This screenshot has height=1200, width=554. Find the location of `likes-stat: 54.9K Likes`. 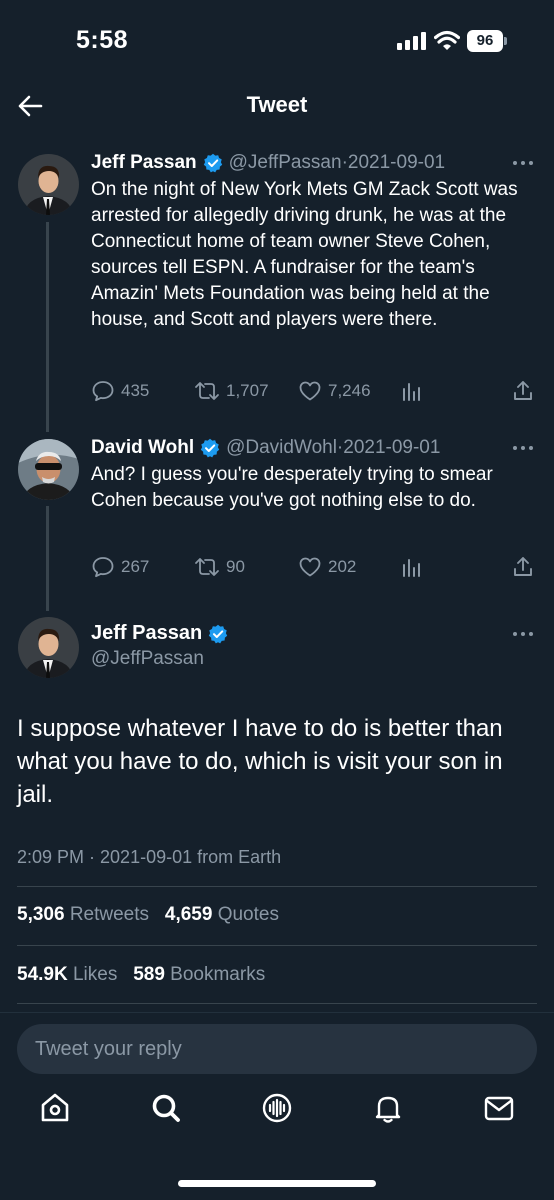

likes-stat: 54.9K Likes is located at coordinates (67, 974).